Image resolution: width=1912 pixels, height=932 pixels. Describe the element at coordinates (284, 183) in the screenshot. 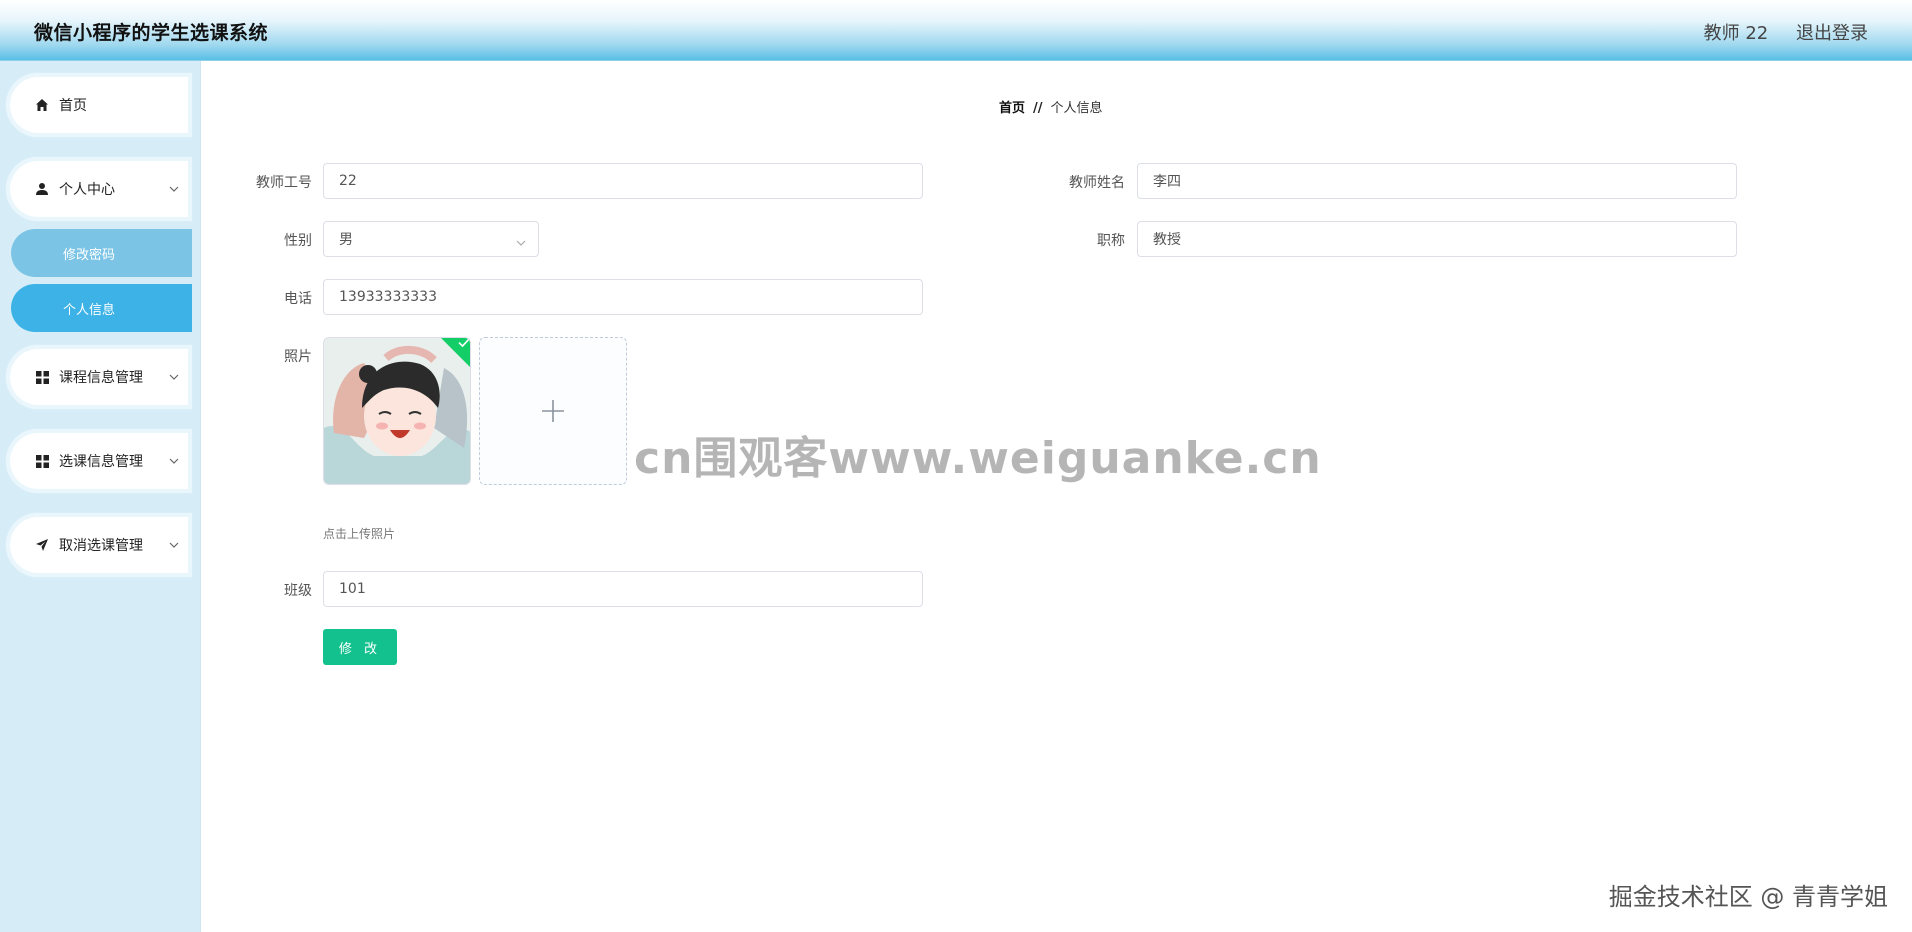

I see `teacher-id-label: 教师工号` at that location.